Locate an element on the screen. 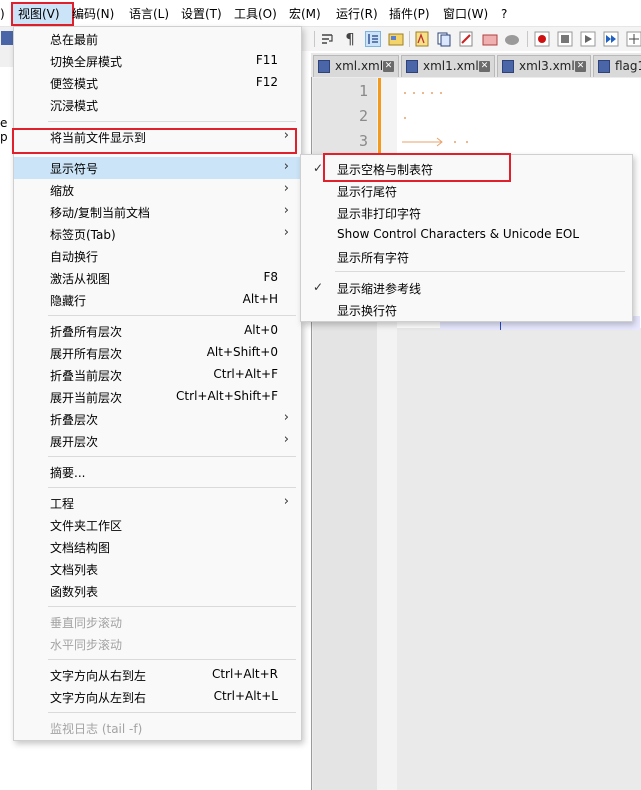 This screenshot has height=790, width=641. submenu-item-show-indent-guide: ✓ 显示缩进参考线 is located at coordinates (466, 288).